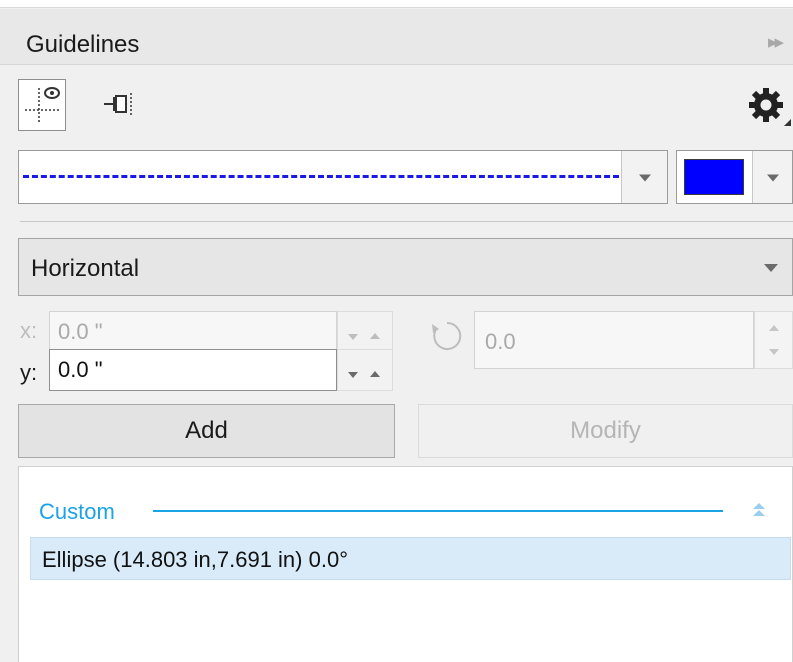 This screenshot has height=662, width=793. Describe the element at coordinates (396, 4) in the screenshot. I see `window-top-edge` at that location.